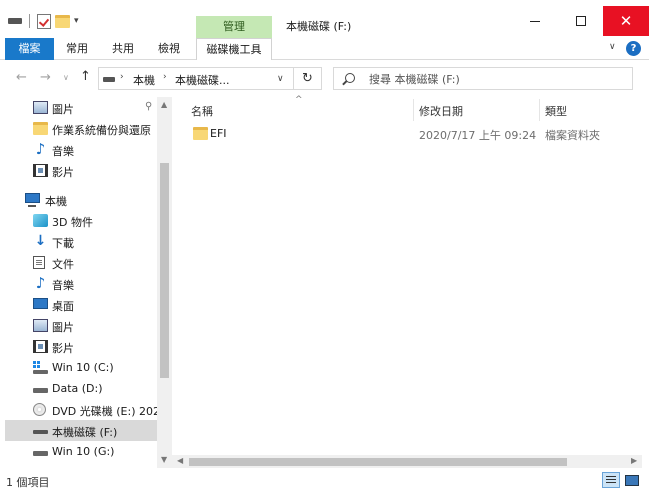 The width and height of the screenshot is (649, 493). What do you see at coordinates (81, 325) in the screenshot?
I see `nav-item-pictures-2: 圖片` at bounding box center [81, 325].